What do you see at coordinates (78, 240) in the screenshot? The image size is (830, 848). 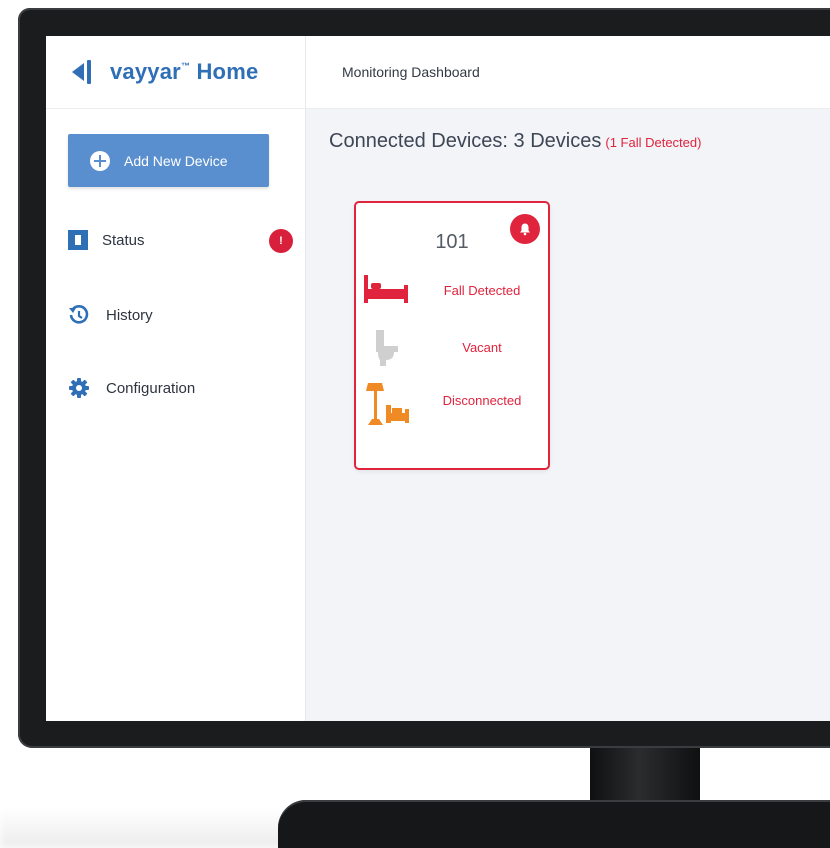 I see `status-icon` at bounding box center [78, 240].